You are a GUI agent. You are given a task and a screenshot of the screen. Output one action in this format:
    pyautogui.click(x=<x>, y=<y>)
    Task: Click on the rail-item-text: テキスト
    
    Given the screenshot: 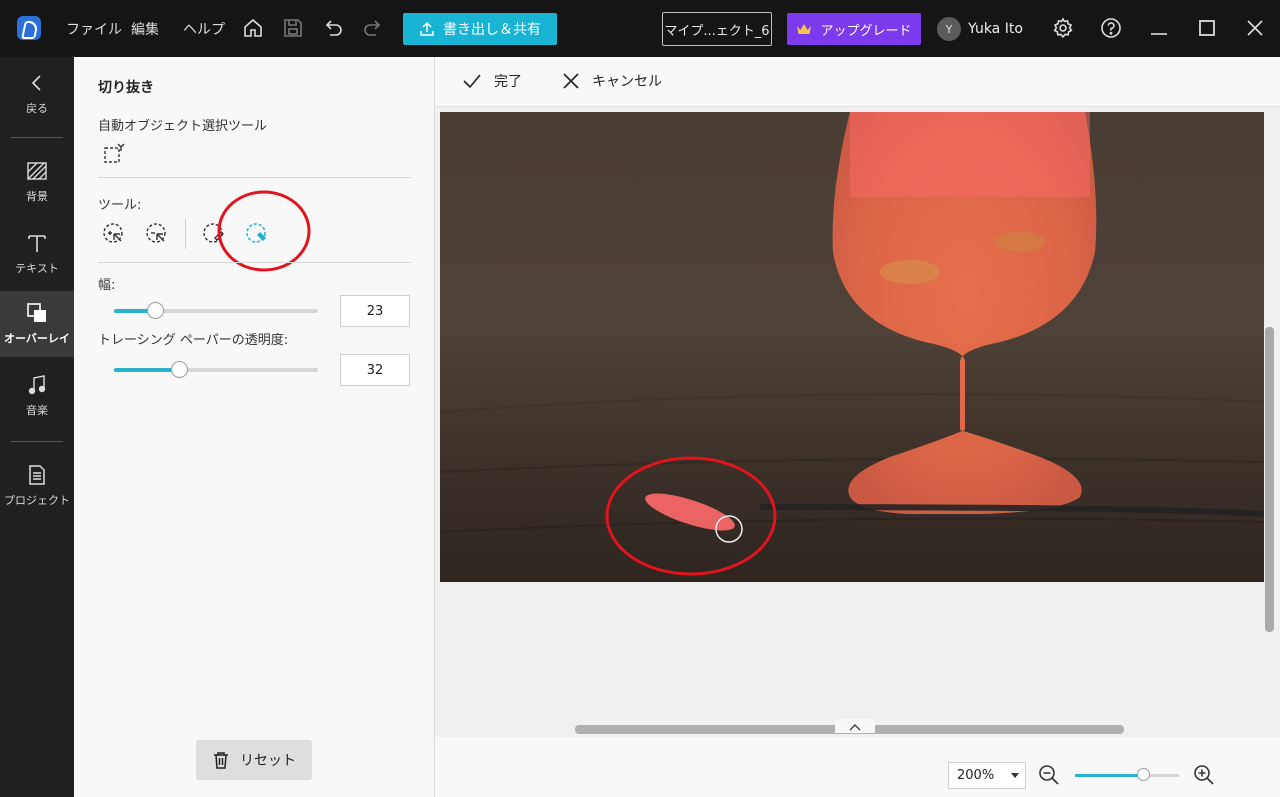 What is the action you would take?
    pyautogui.click(x=37, y=254)
    